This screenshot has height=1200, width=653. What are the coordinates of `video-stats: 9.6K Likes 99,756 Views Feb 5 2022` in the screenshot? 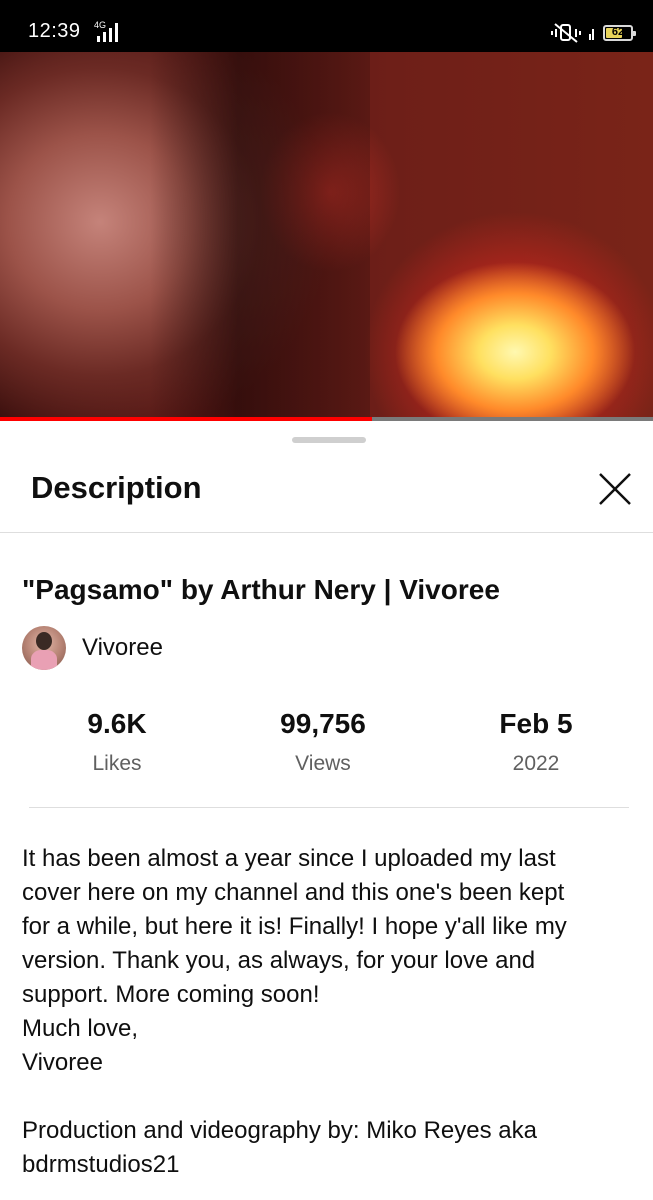 It's located at (326, 743).